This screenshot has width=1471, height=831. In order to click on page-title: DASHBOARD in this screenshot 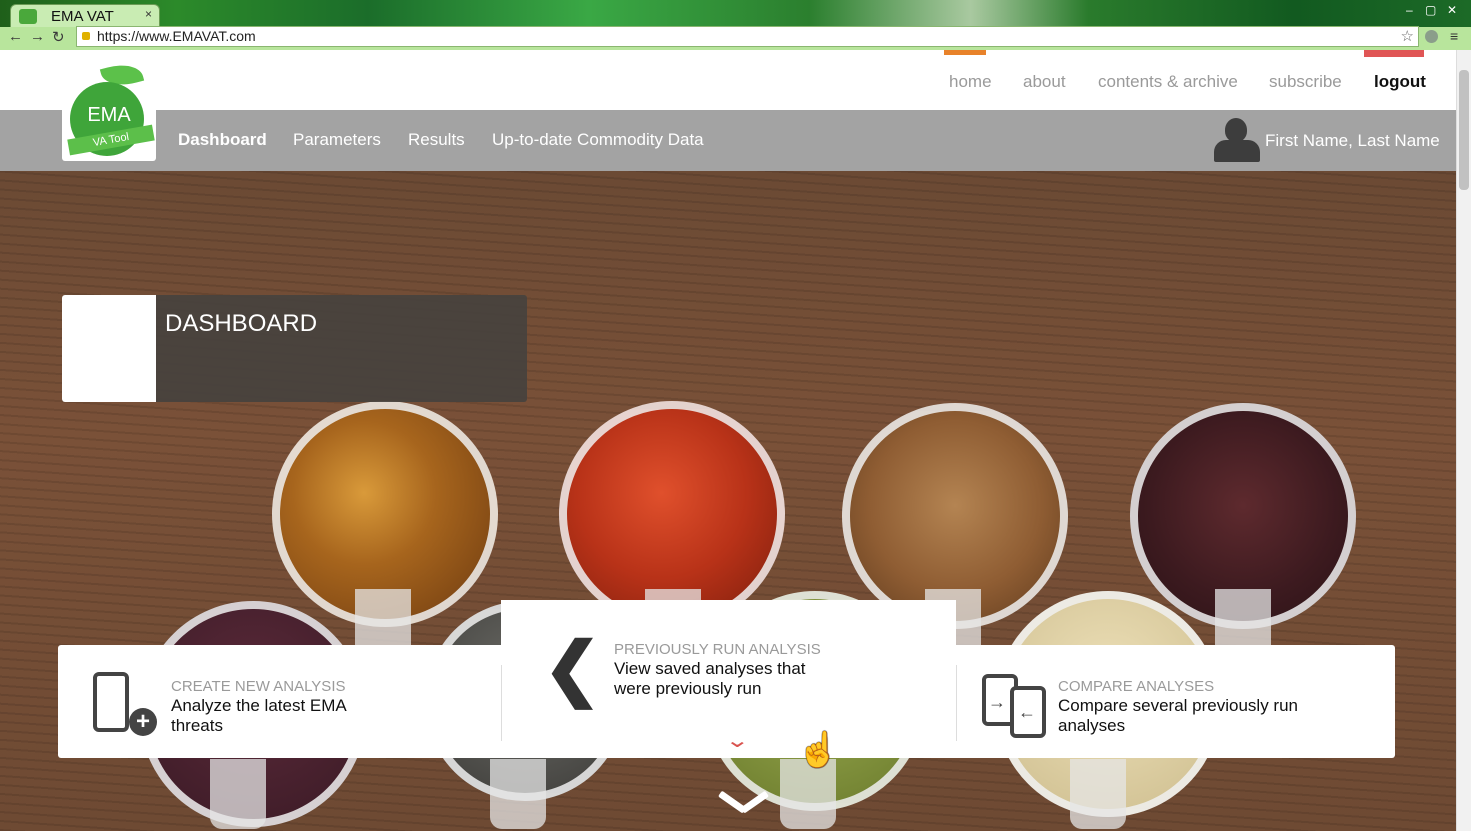, I will do `click(241, 323)`.